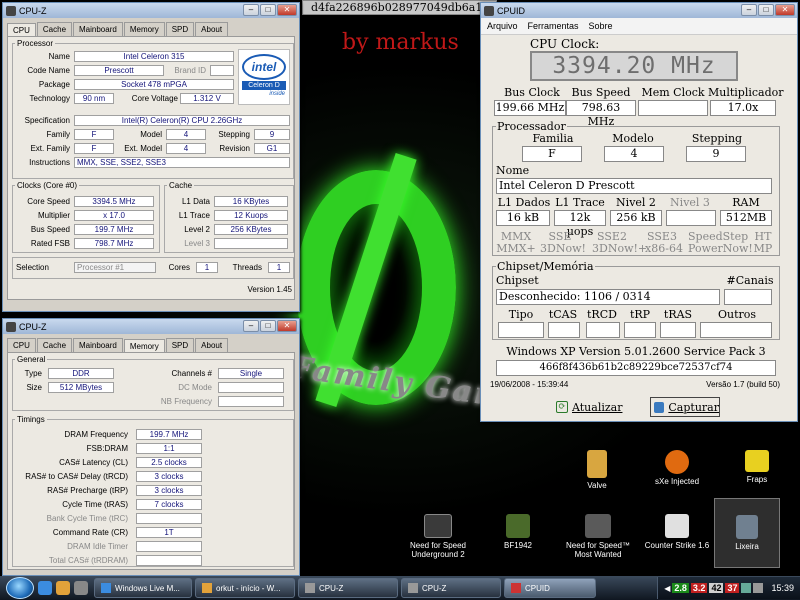  I want to click on capture-button: Capturar, so click(685, 407).